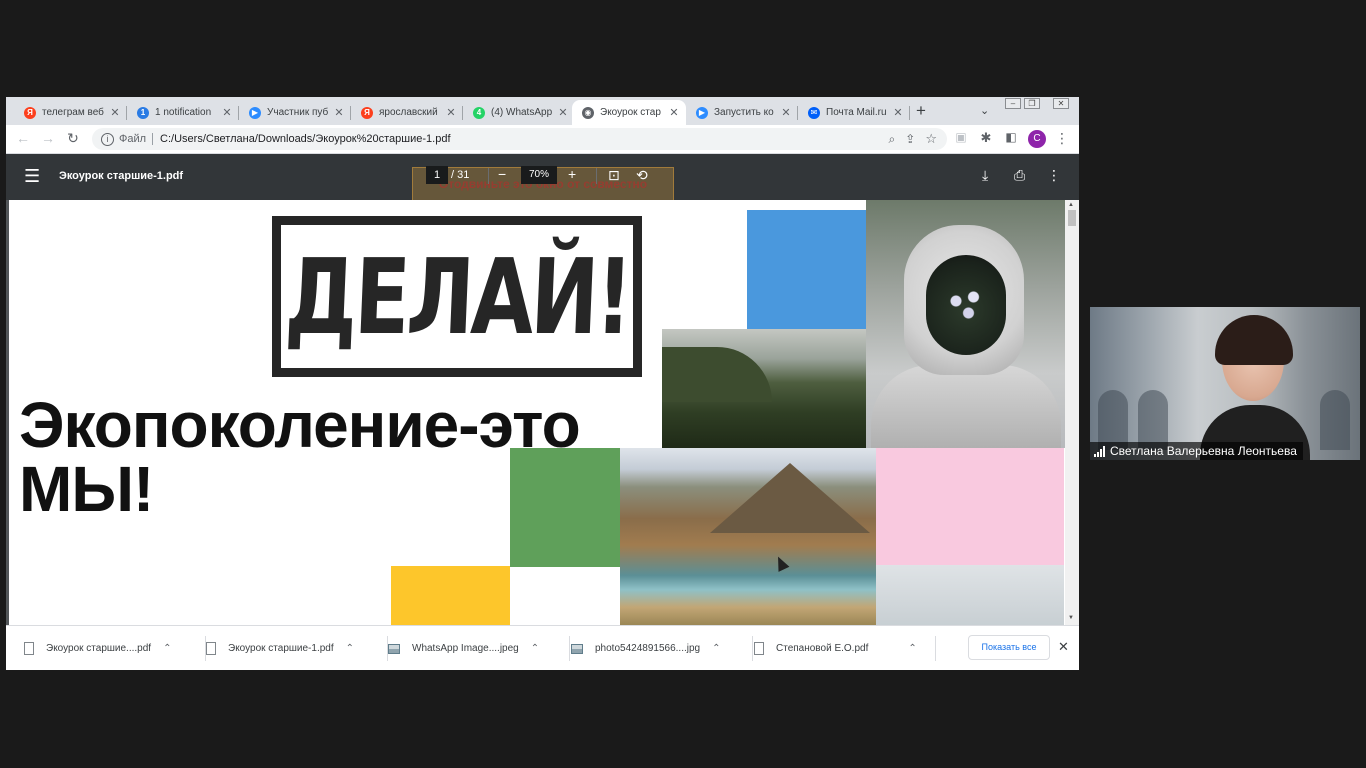  What do you see at coordinates (297, 648) in the screenshot?
I see `download-item: Экоурок старшие-1.pdf ⌃` at bounding box center [297, 648].